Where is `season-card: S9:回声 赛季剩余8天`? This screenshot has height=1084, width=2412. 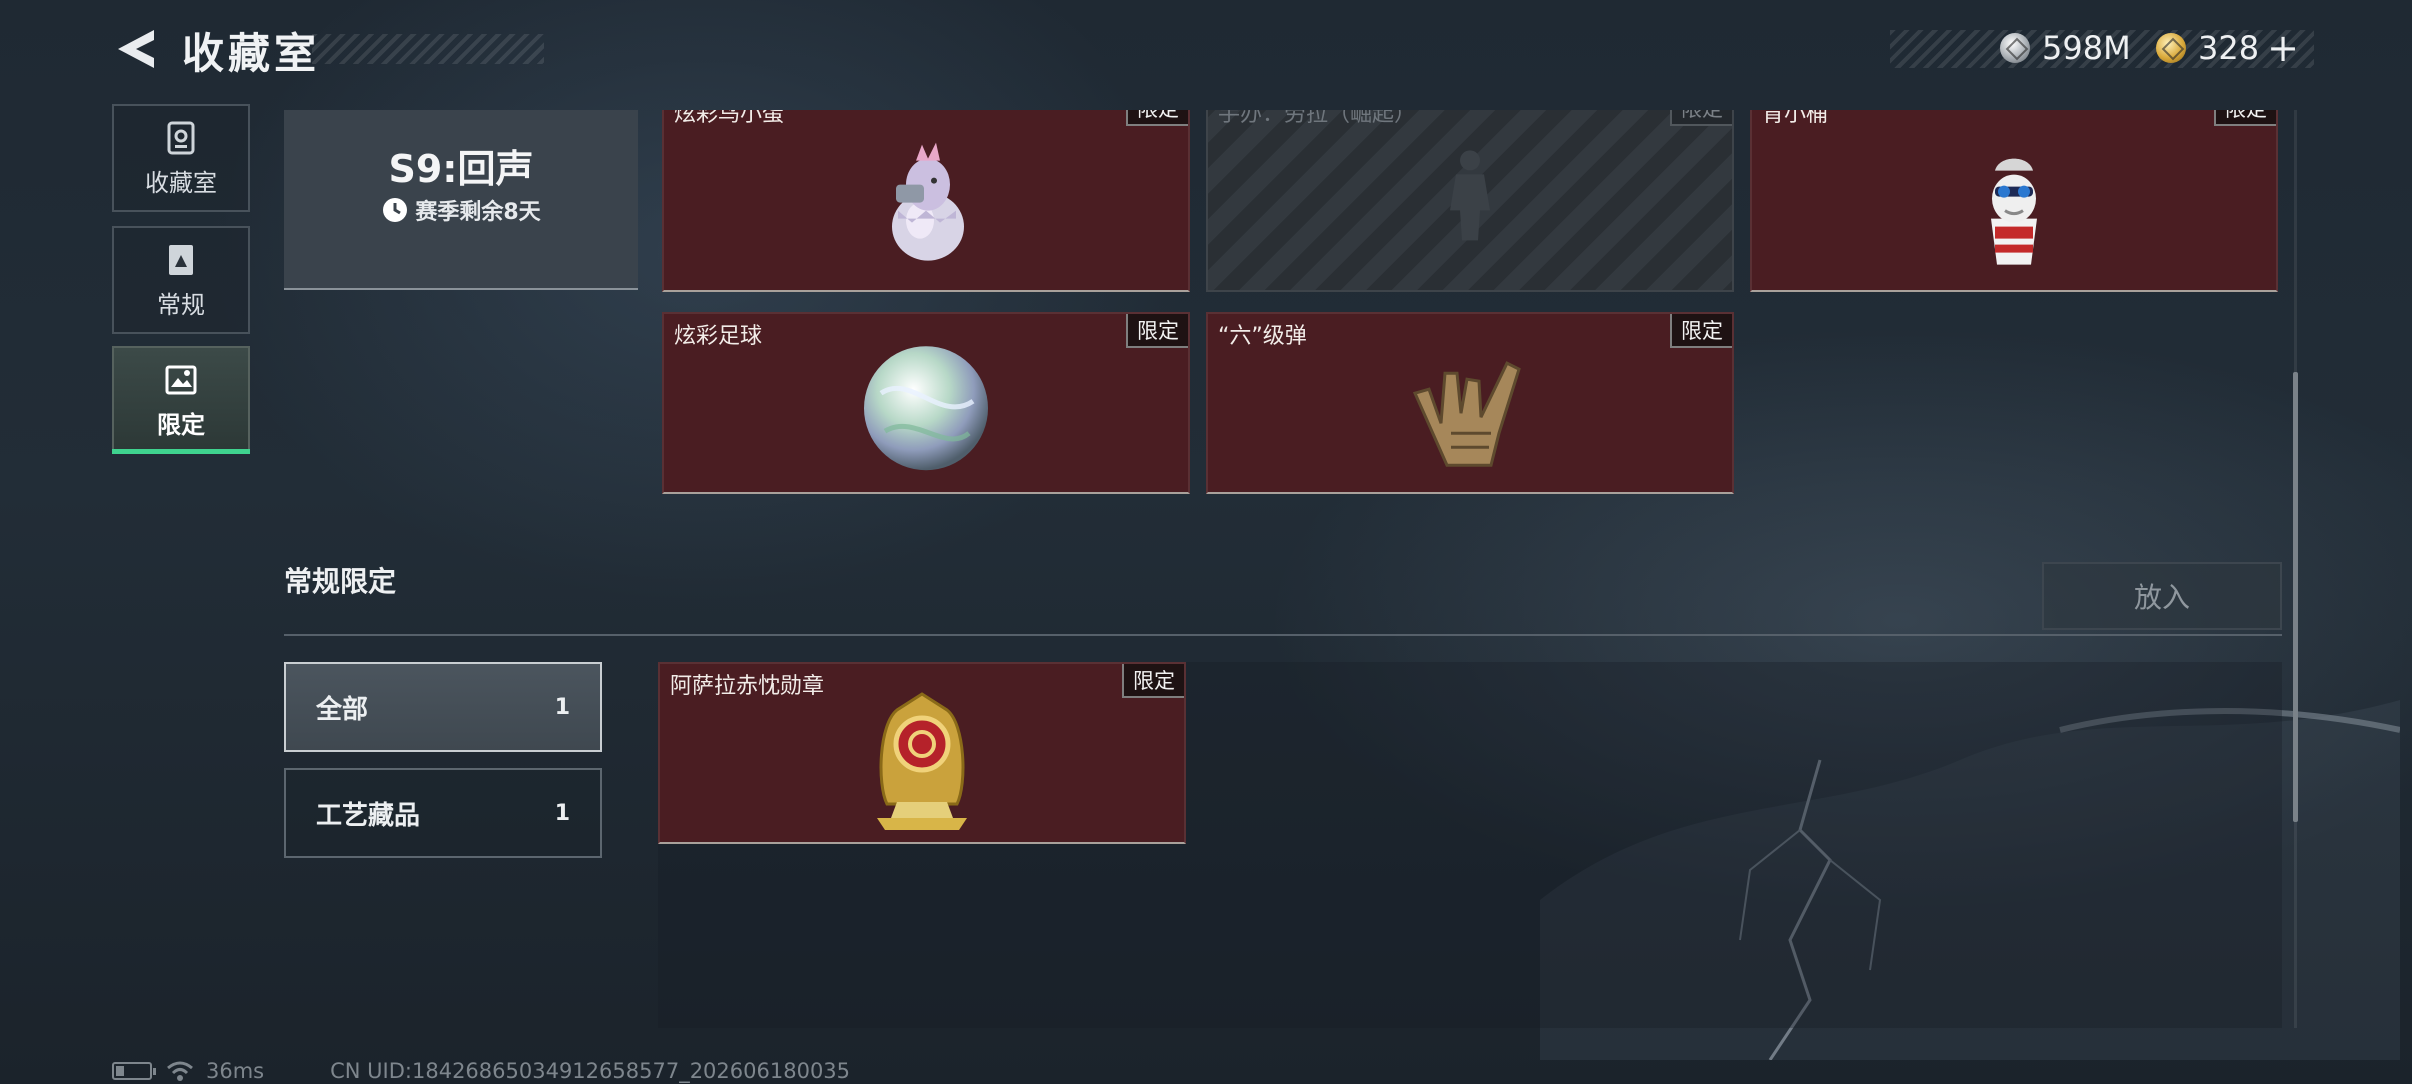 season-card: S9:回声 赛季剩余8天 is located at coordinates (461, 200).